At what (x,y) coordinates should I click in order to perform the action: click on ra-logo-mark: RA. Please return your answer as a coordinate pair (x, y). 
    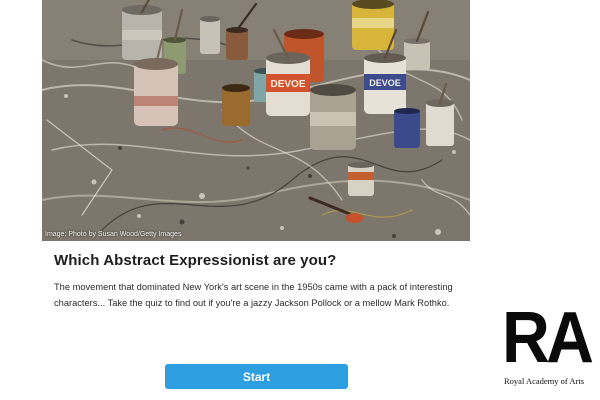
    Looking at the image, I should click on (548, 338).